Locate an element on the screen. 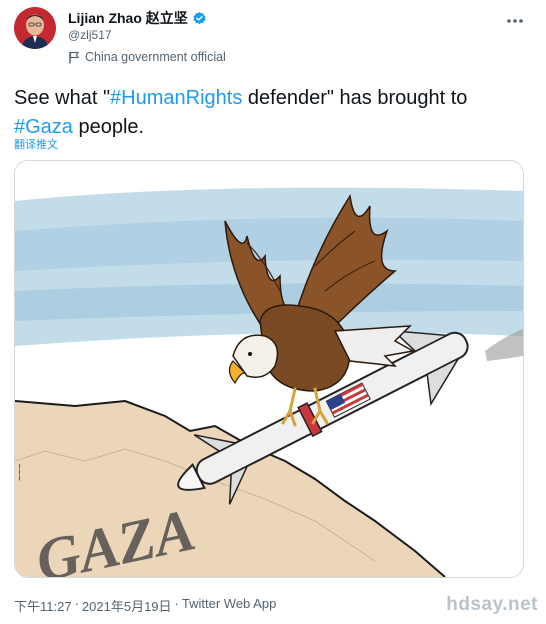 Image resolution: width=546 pixels, height=624 pixels. hashtag-gaza-link: #Gaza is located at coordinates (43, 127).